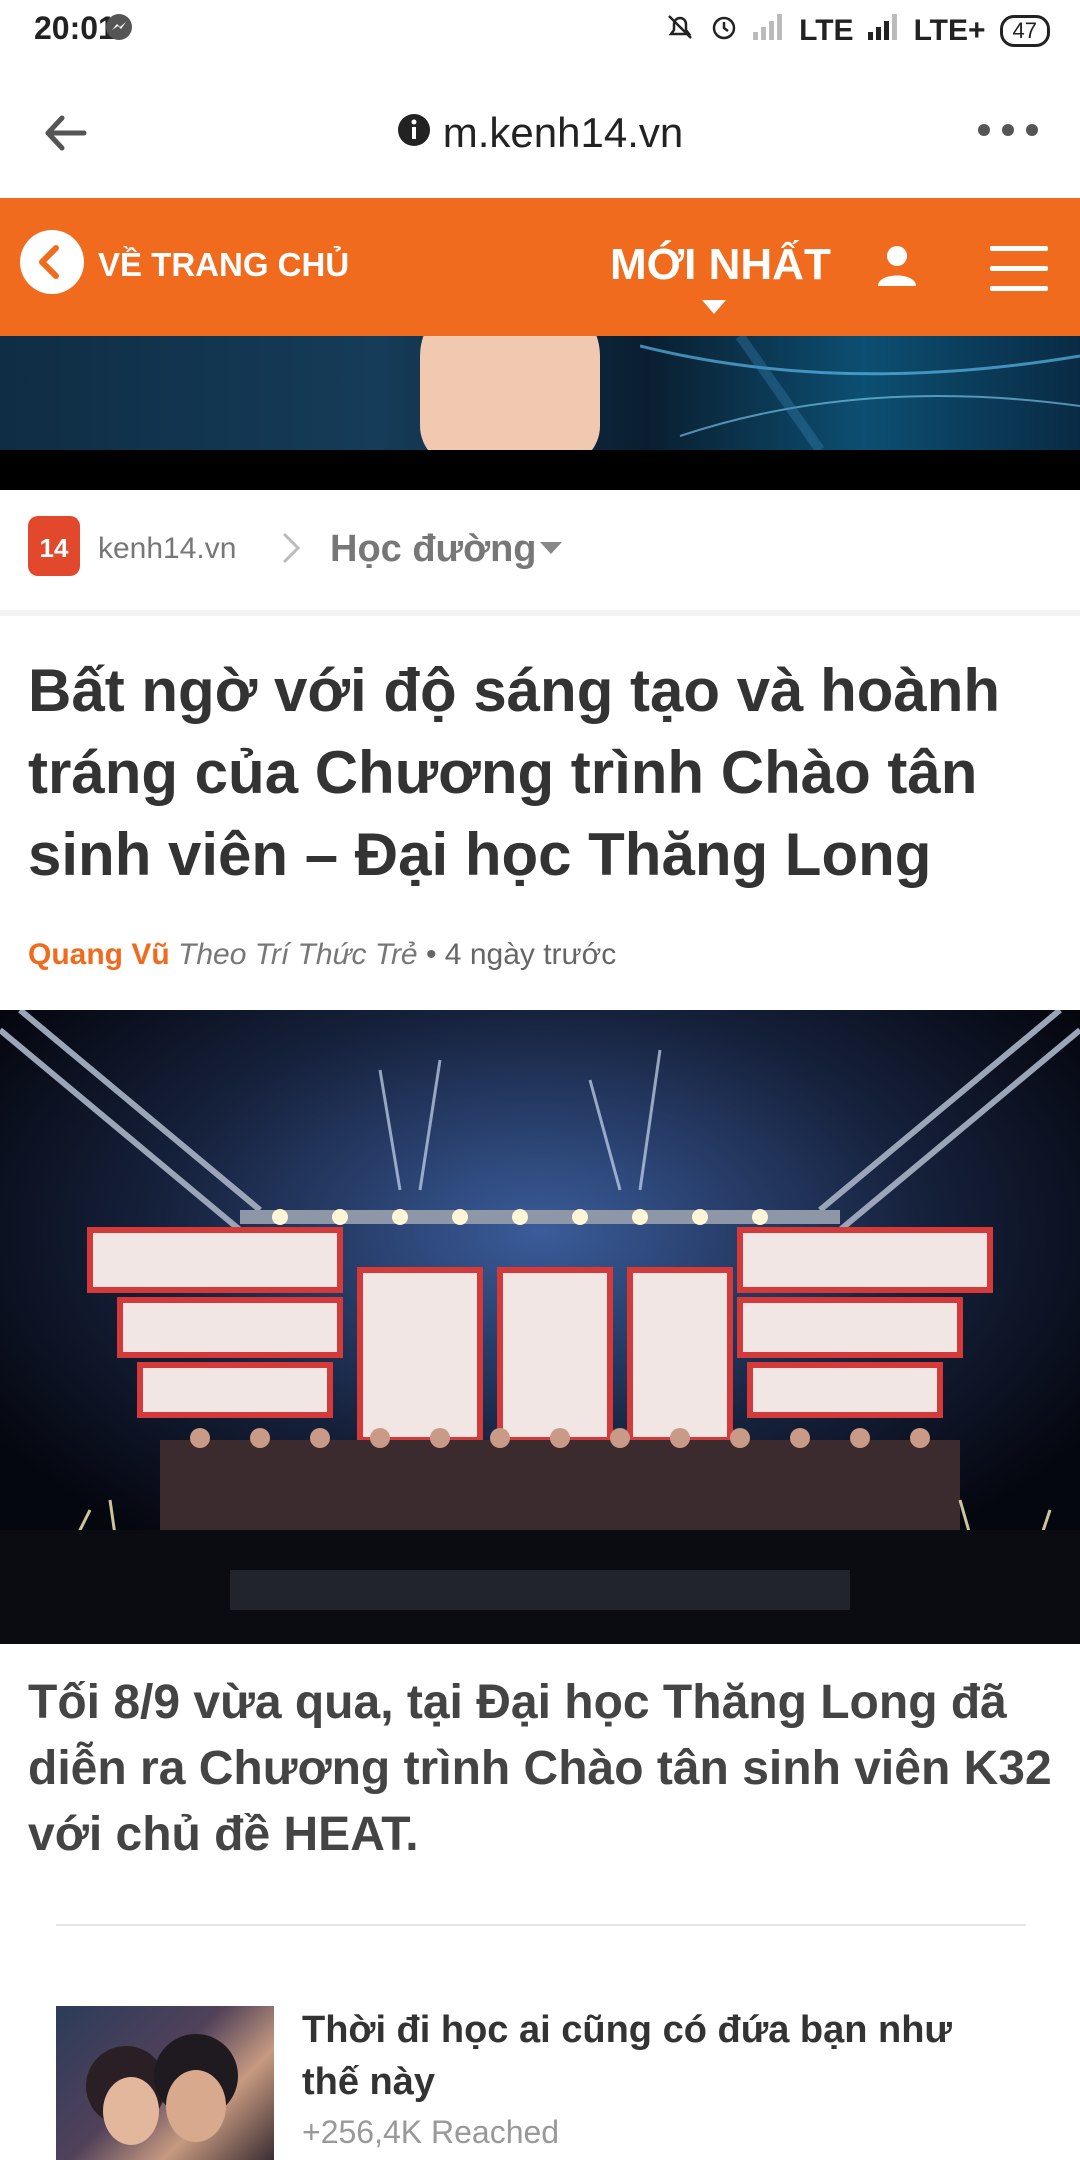  I want to click on related-article-thumbnail, so click(165, 2083).